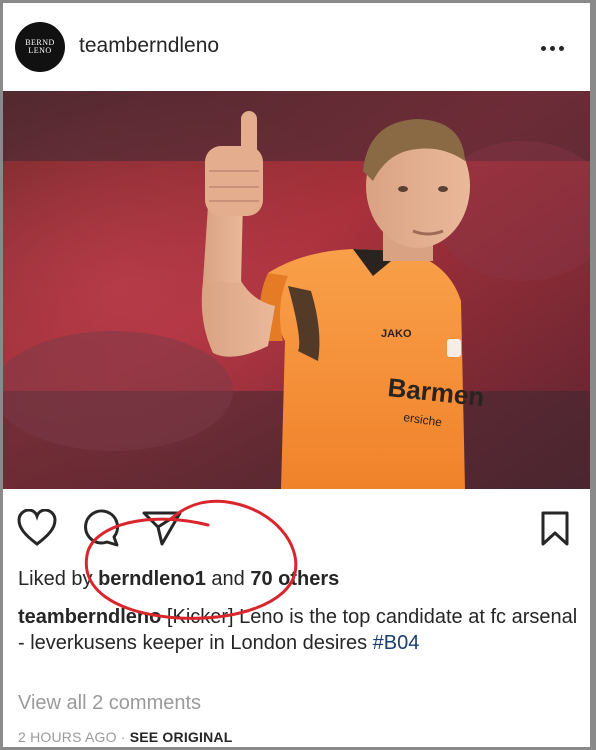 This screenshot has width=596, height=750. What do you see at coordinates (228, 579) in the screenshot?
I see `likes-middle: and` at bounding box center [228, 579].